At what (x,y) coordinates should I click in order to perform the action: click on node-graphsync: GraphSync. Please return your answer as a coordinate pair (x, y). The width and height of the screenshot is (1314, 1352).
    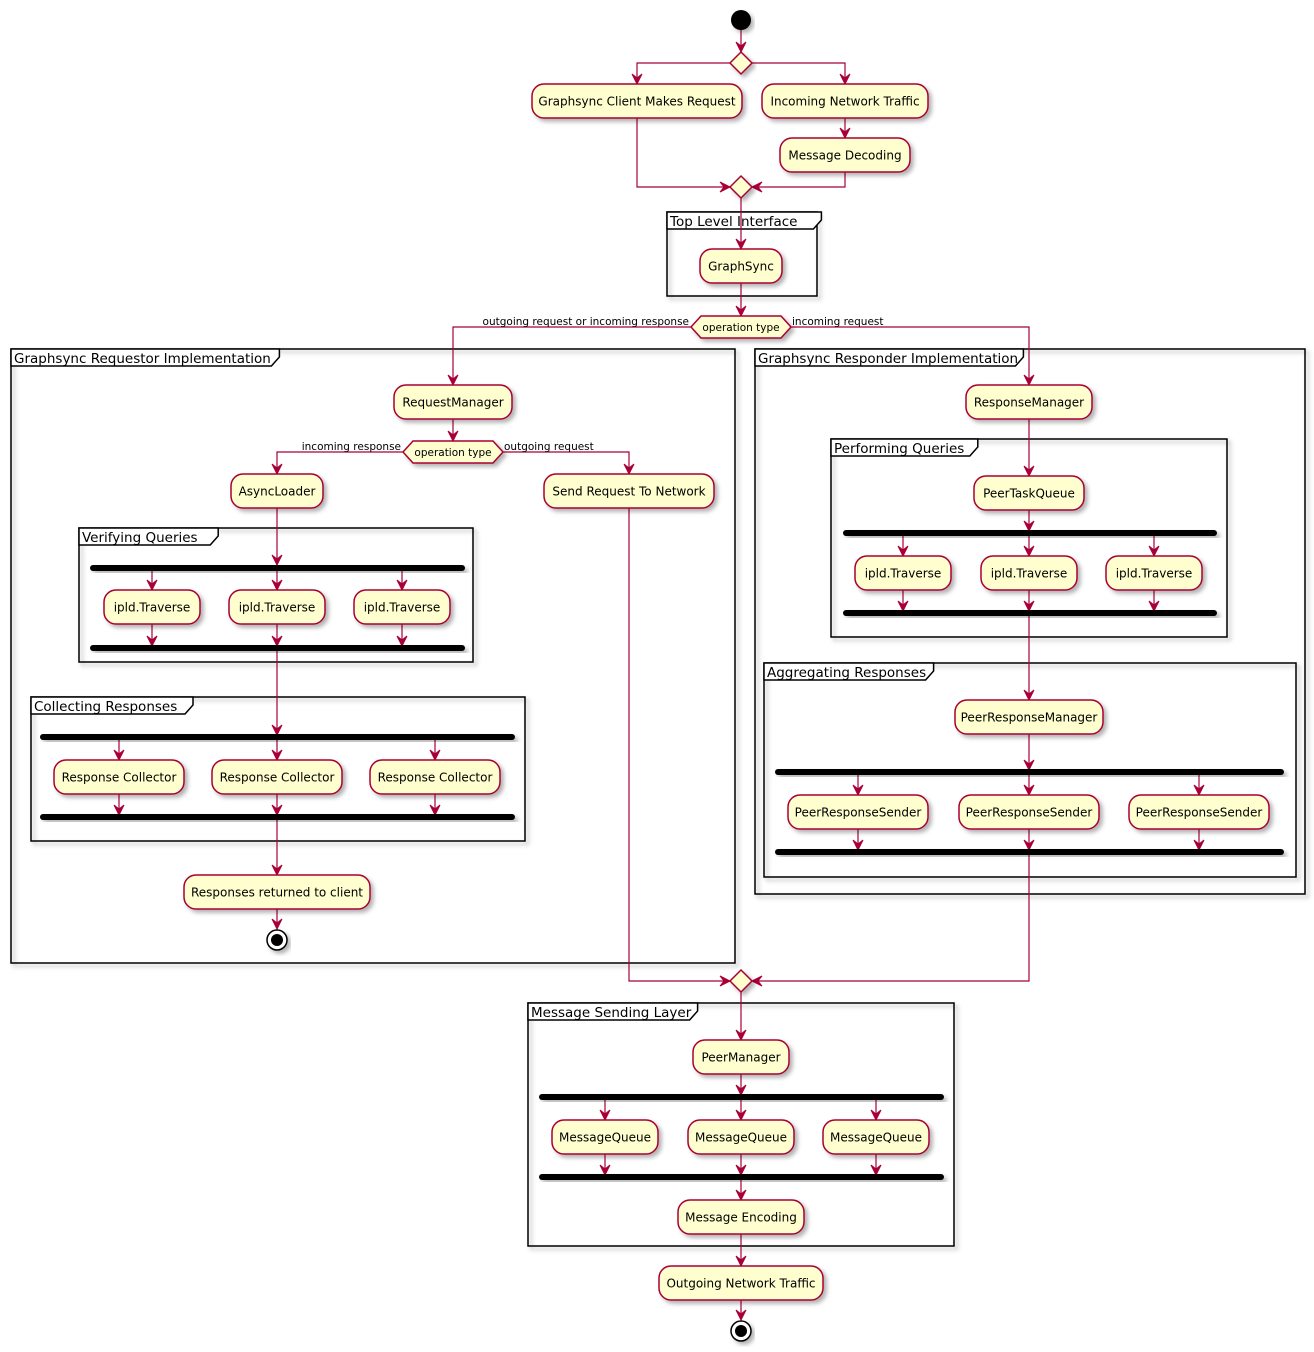
    Looking at the image, I should click on (741, 266).